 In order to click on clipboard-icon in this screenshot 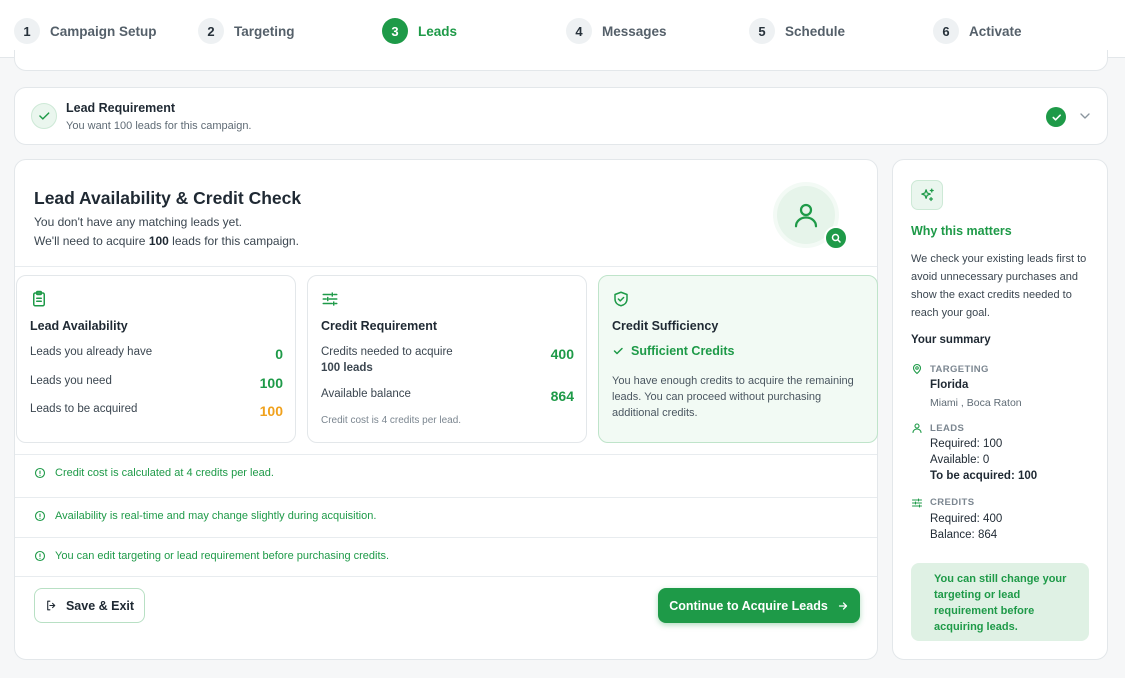, I will do `click(39, 298)`.